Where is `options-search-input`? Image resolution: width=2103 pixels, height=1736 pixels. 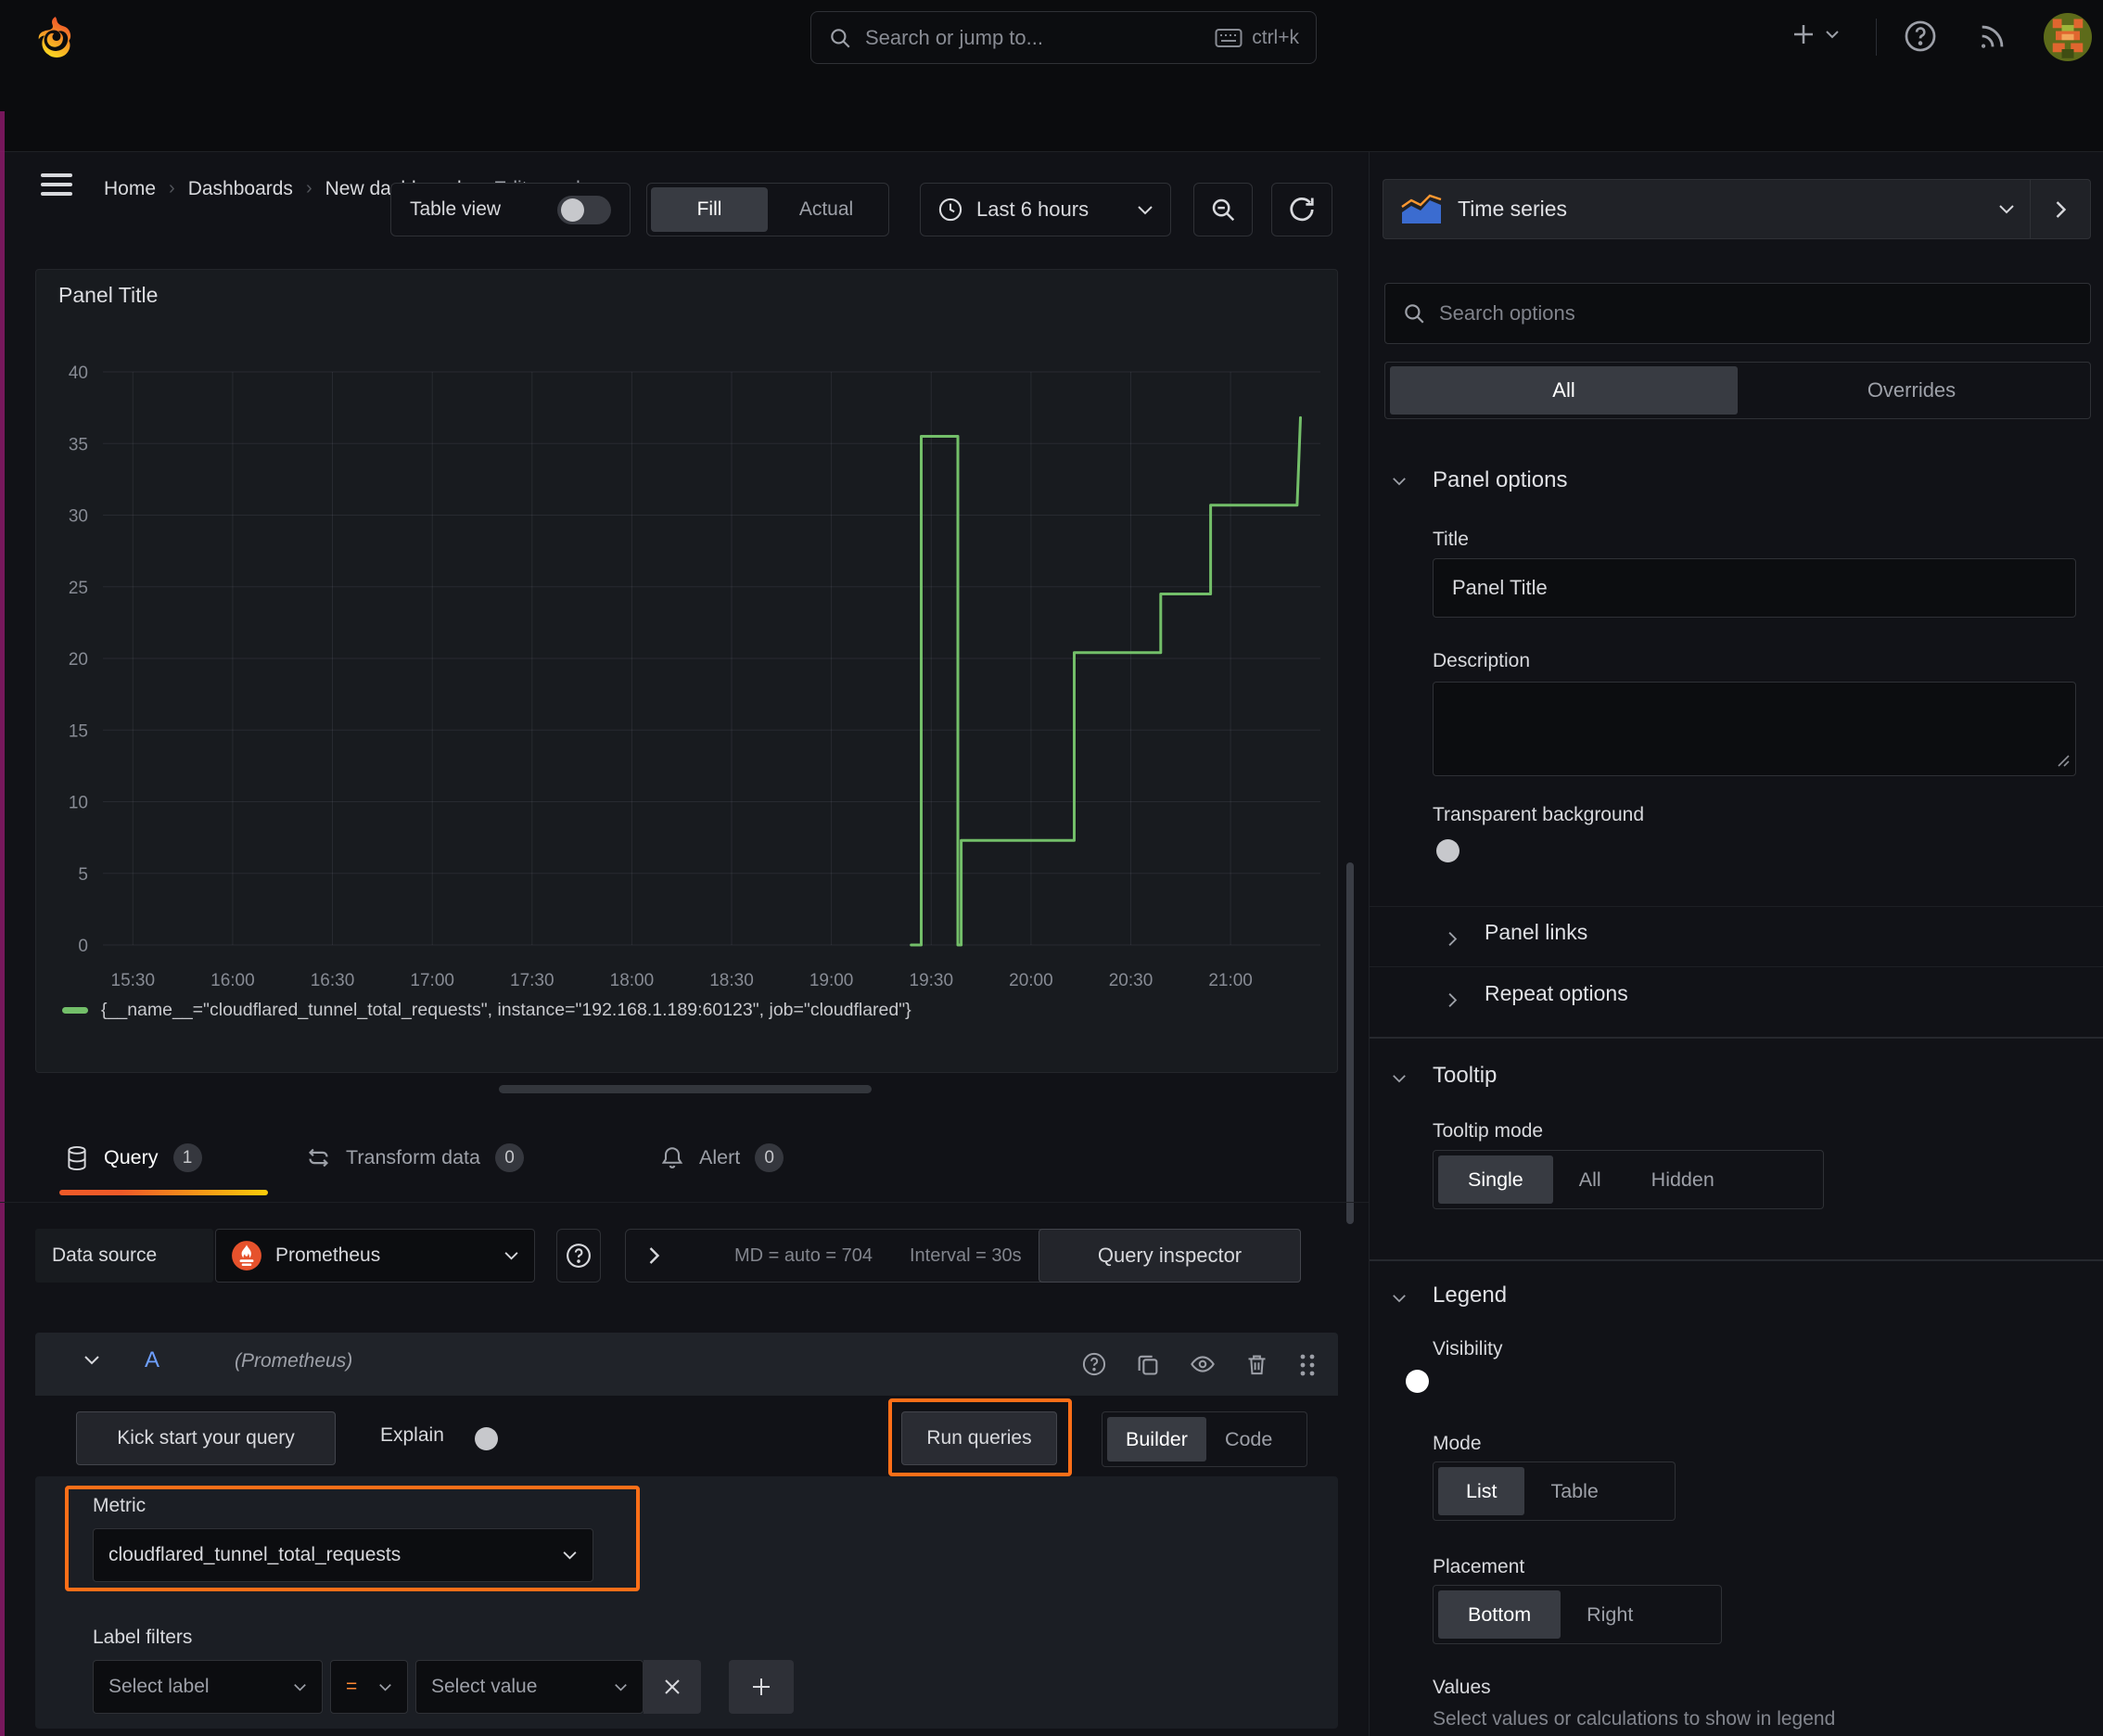
options-search-input is located at coordinates (1756, 313).